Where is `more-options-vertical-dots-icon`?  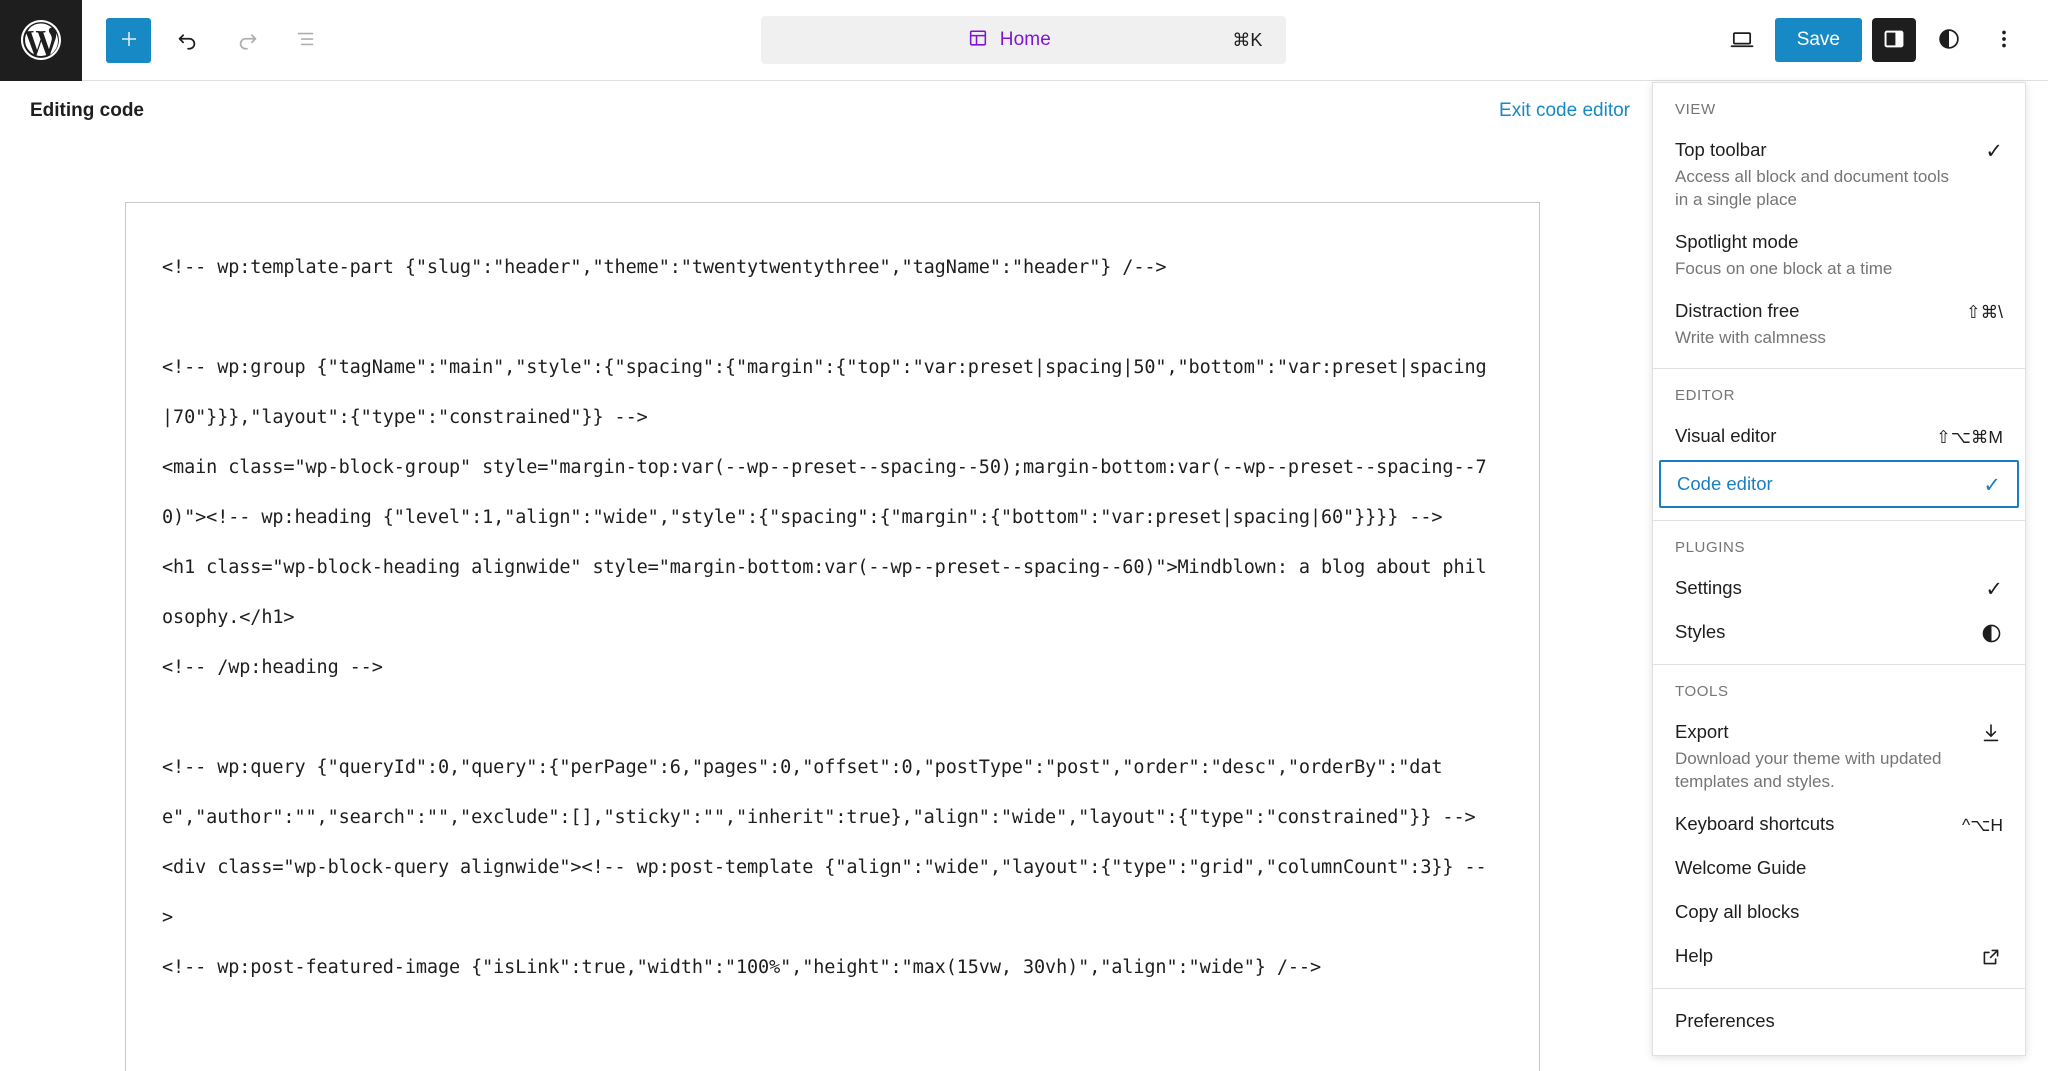 more-options-vertical-dots-icon is located at coordinates (2004, 40).